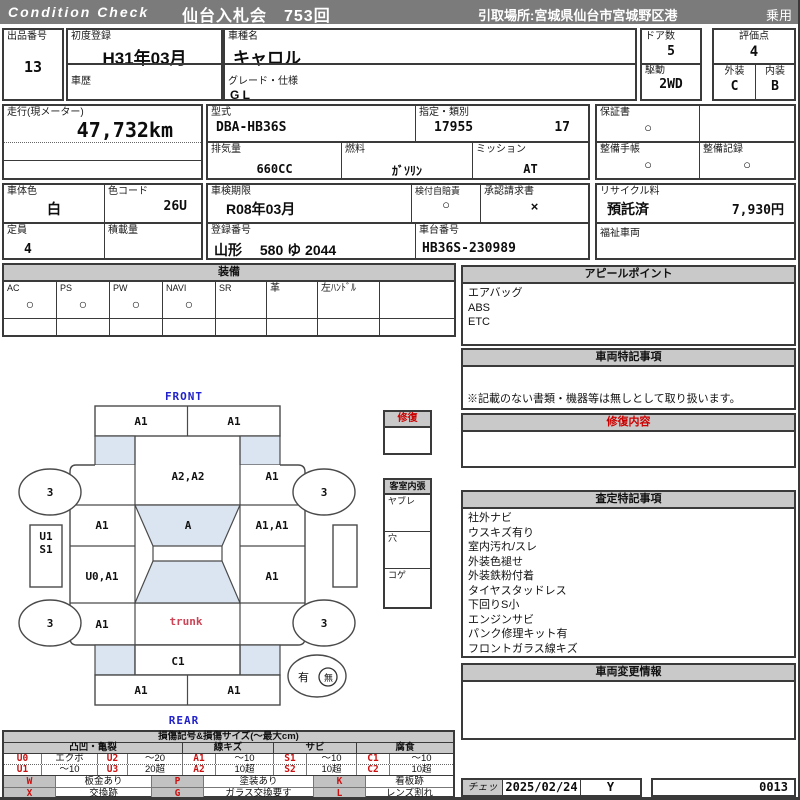 The width and height of the screenshot is (800, 800). Describe the element at coordinates (290, 770) in the screenshot. I see `legend-code: S2` at that location.